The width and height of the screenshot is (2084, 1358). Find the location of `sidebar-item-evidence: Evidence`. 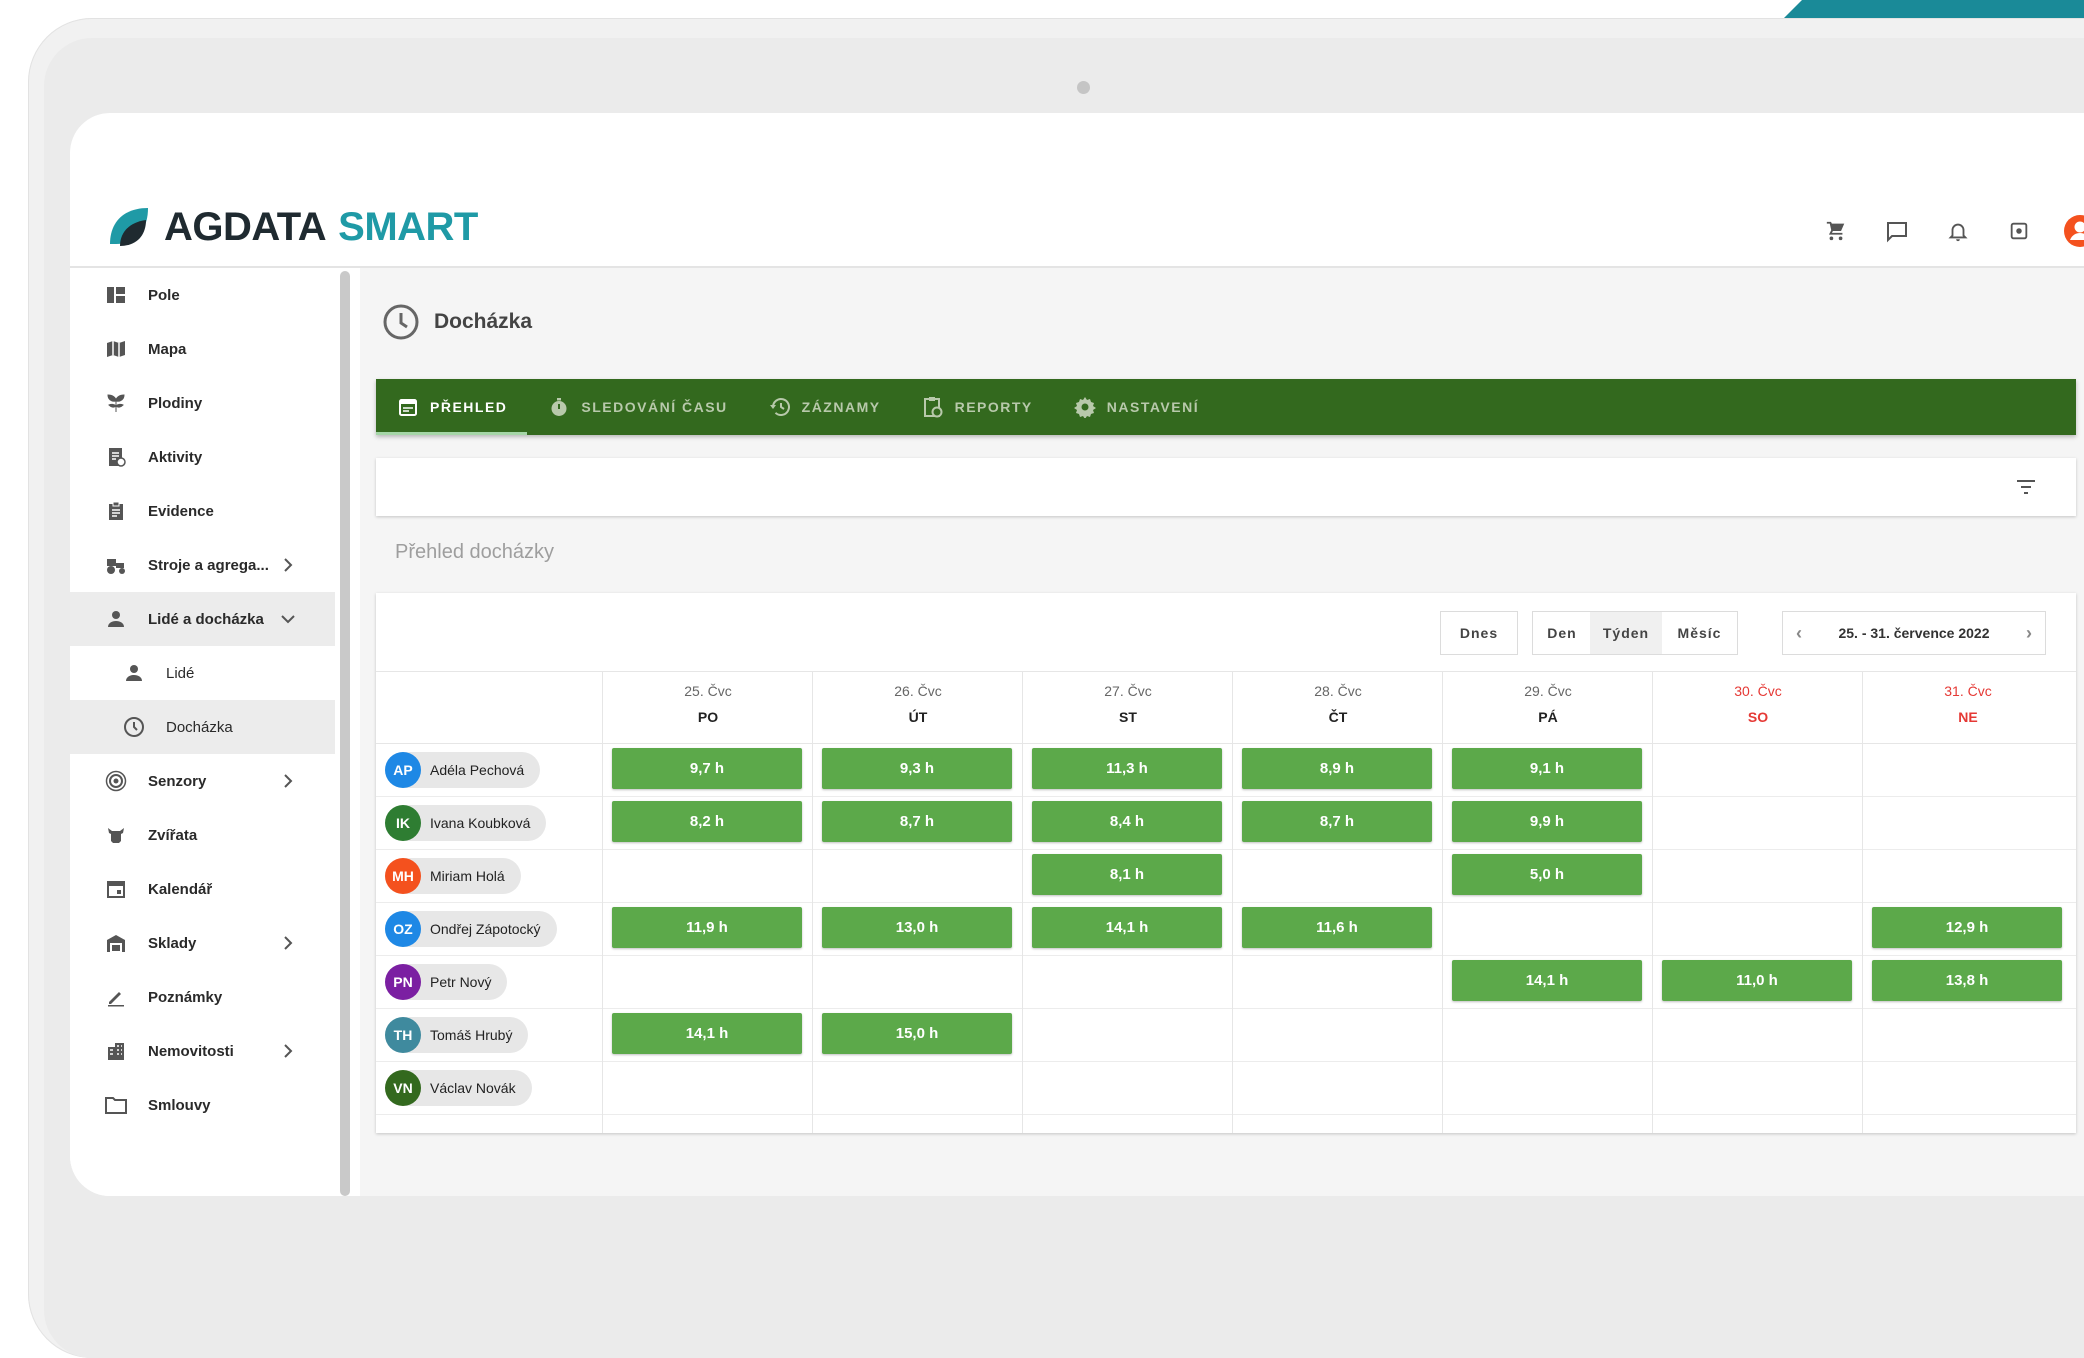

sidebar-item-evidence: Evidence is located at coordinates (202, 511).